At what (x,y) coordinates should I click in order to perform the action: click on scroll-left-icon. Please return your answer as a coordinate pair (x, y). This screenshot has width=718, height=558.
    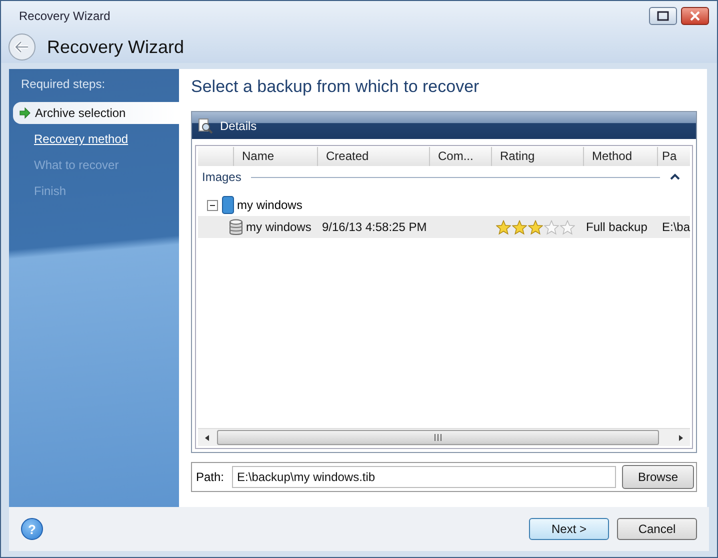
    Looking at the image, I should click on (207, 438).